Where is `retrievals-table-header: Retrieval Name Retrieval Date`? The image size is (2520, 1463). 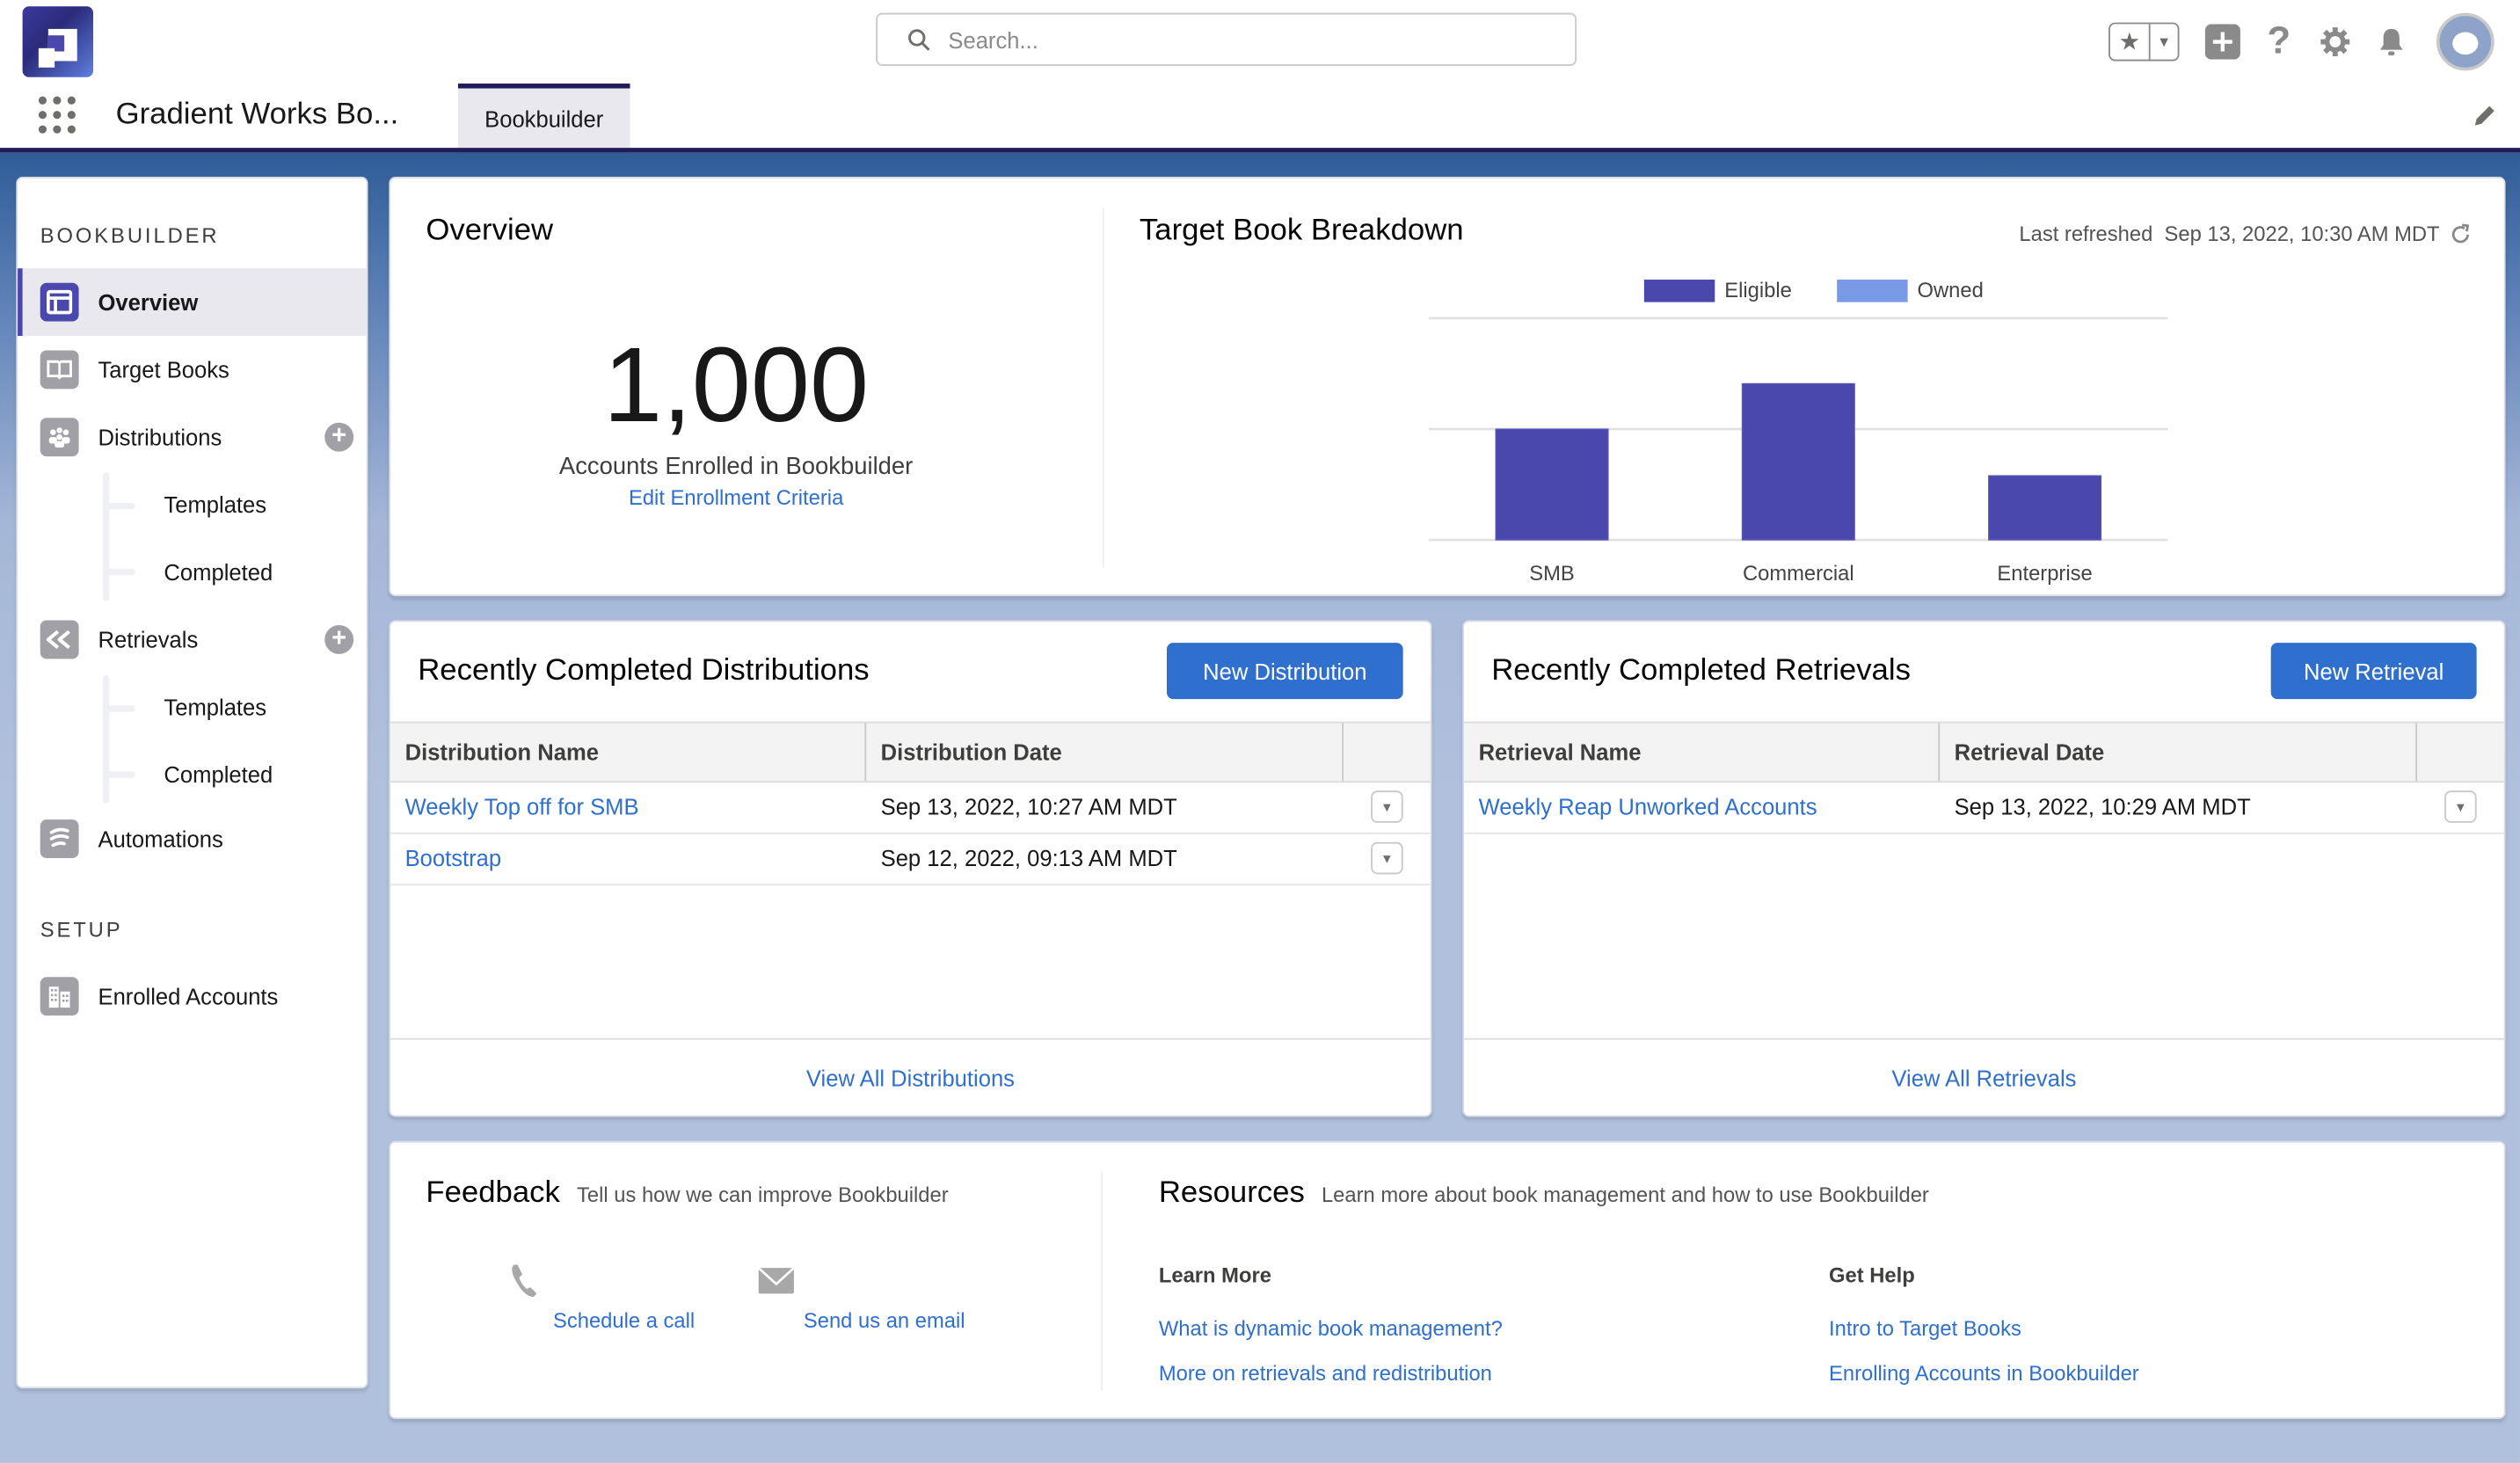
retrievals-table-header: Retrieval Name Retrieval Date is located at coordinates (1984, 752).